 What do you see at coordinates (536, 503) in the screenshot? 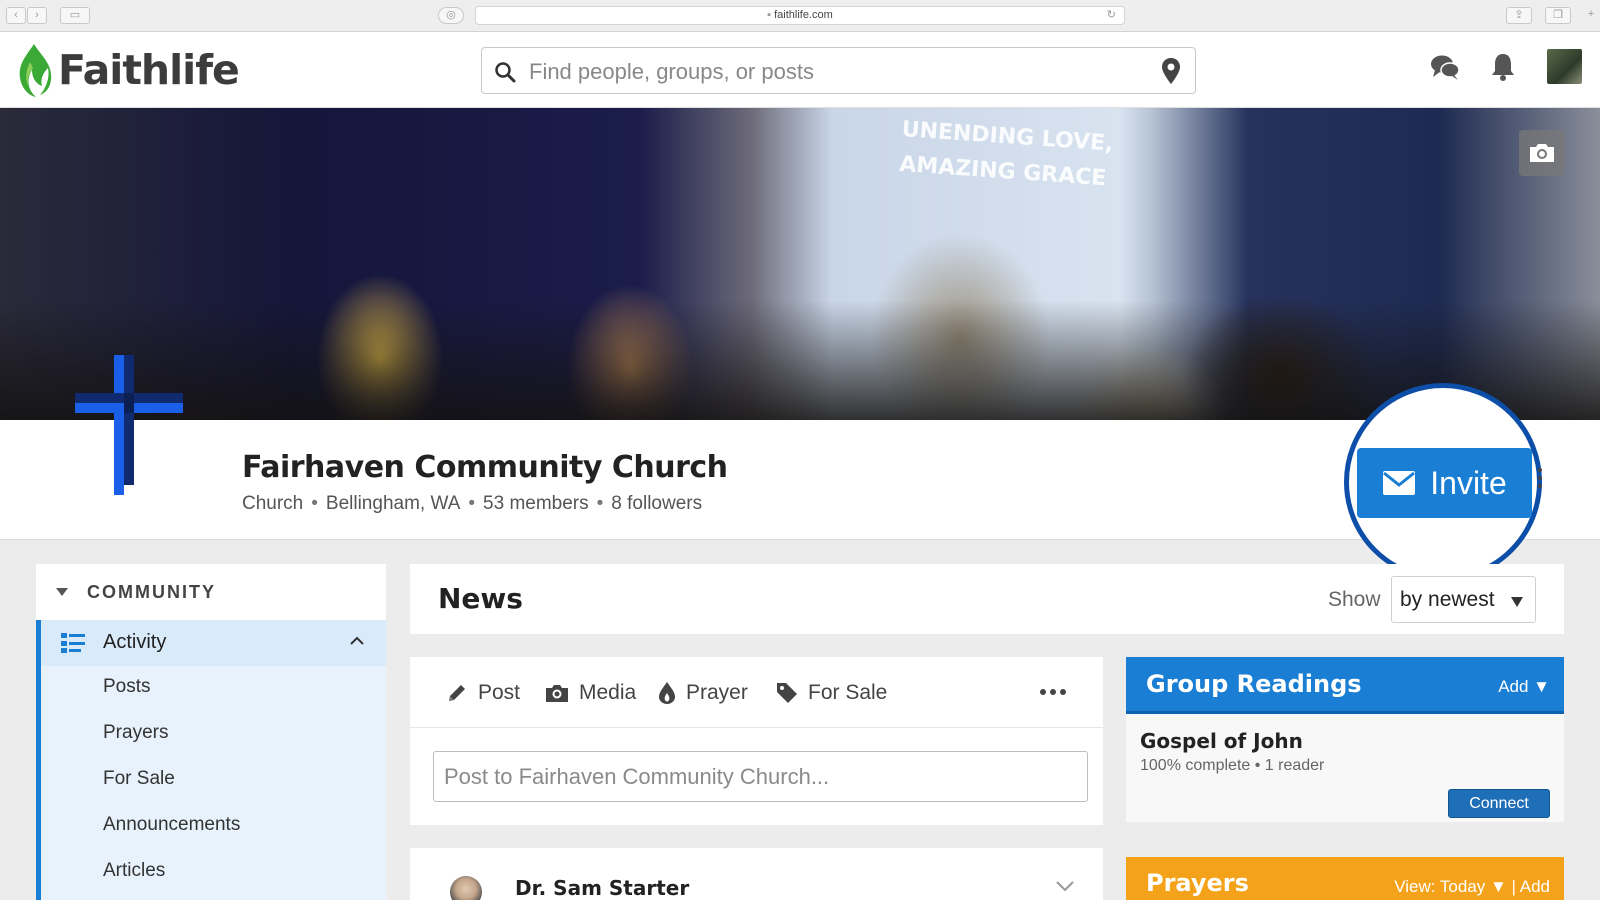
I see `members-link: 53 members` at bounding box center [536, 503].